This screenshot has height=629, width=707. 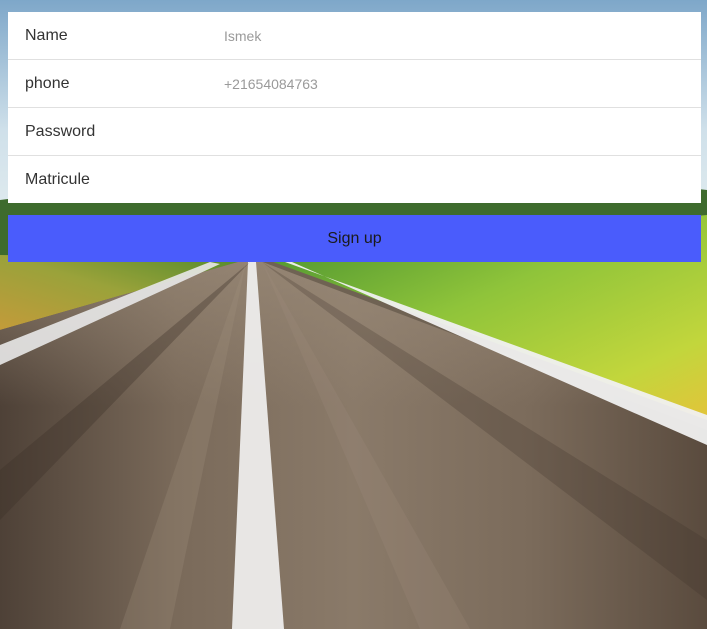 What do you see at coordinates (454, 36) in the screenshot?
I see `name-input` at bounding box center [454, 36].